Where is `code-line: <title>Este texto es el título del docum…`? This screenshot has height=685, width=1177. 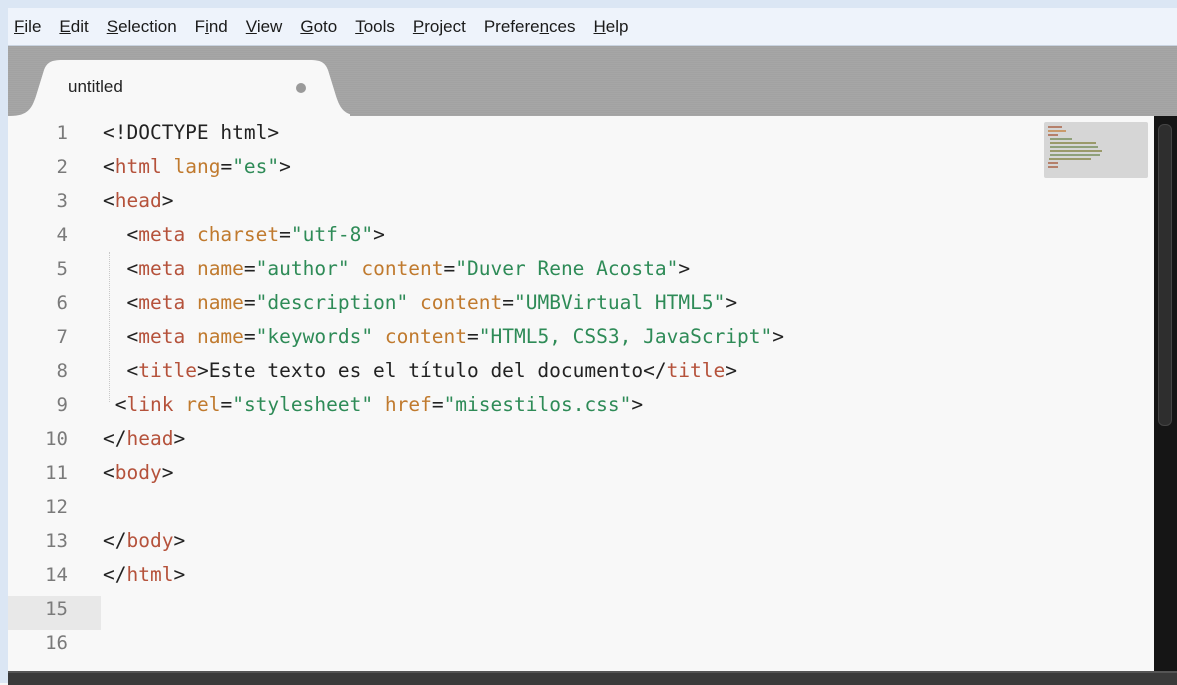
code-line: <title>Este texto es el título del docum… is located at coordinates (420, 371).